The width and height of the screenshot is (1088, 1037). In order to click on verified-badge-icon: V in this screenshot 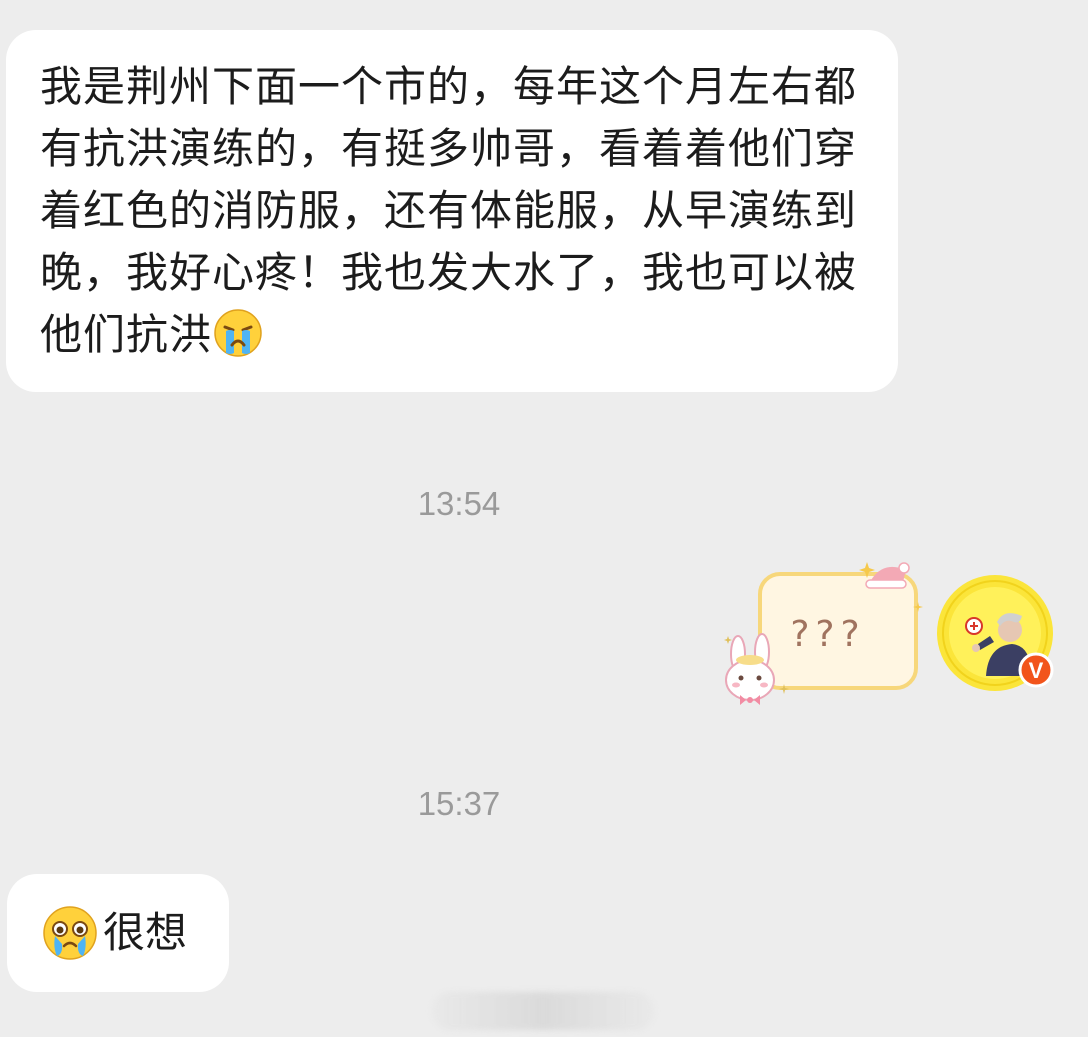, I will do `click(1036, 670)`.